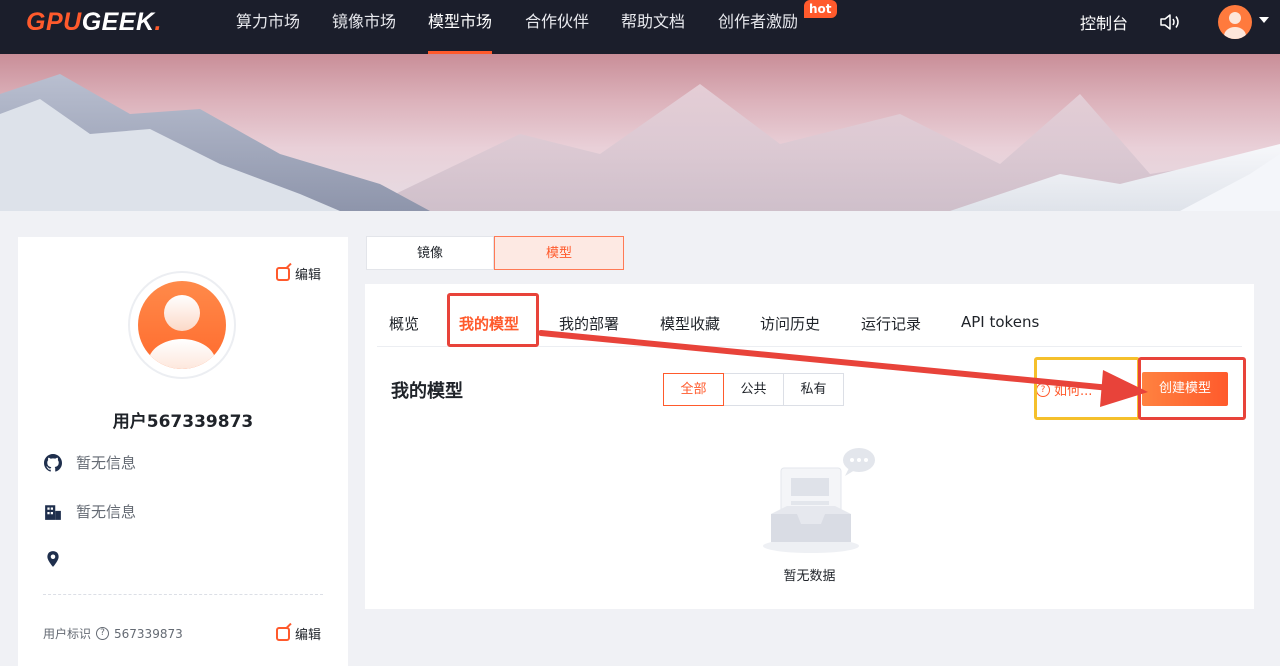  What do you see at coordinates (693, 389) in the screenshot?
I see `filter-all: 全部` at bounding box center [693, 389].